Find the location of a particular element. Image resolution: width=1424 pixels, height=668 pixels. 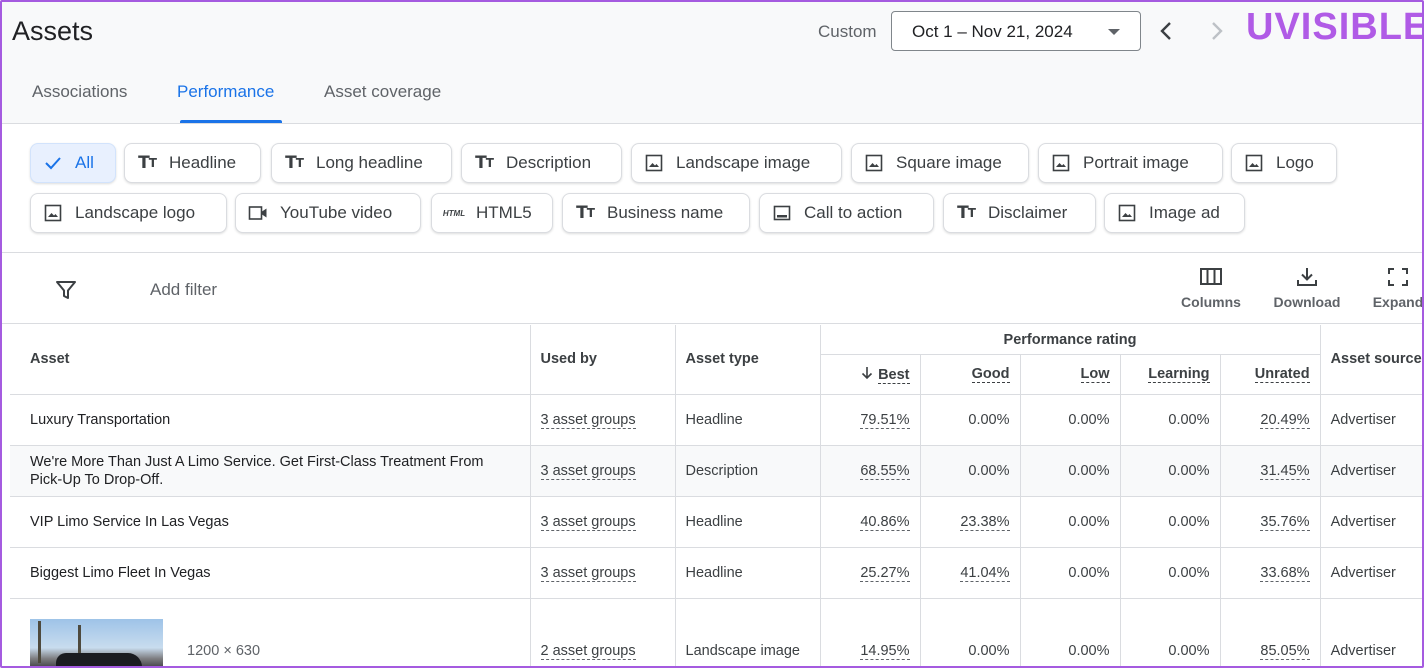

column-header-asset: Asset is located at coordinates (270, 360).